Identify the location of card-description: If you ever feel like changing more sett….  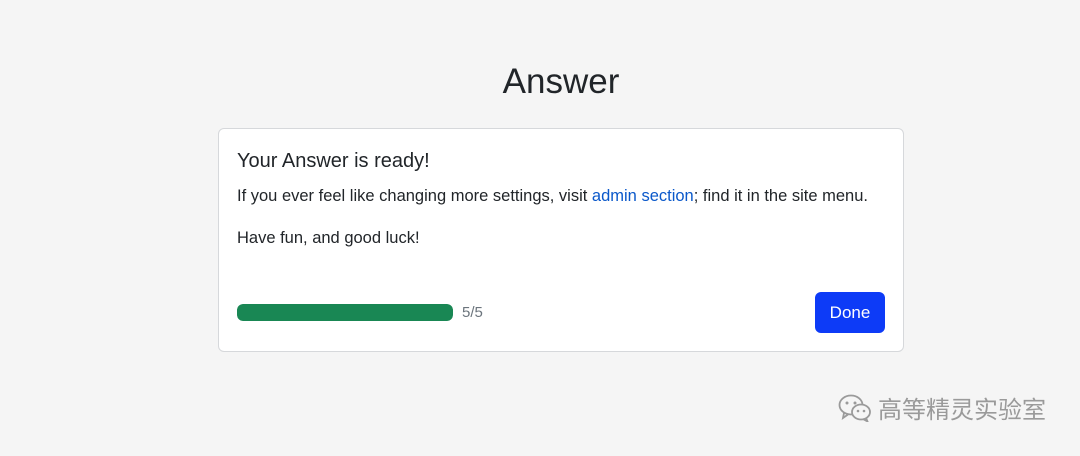
(557, 196).